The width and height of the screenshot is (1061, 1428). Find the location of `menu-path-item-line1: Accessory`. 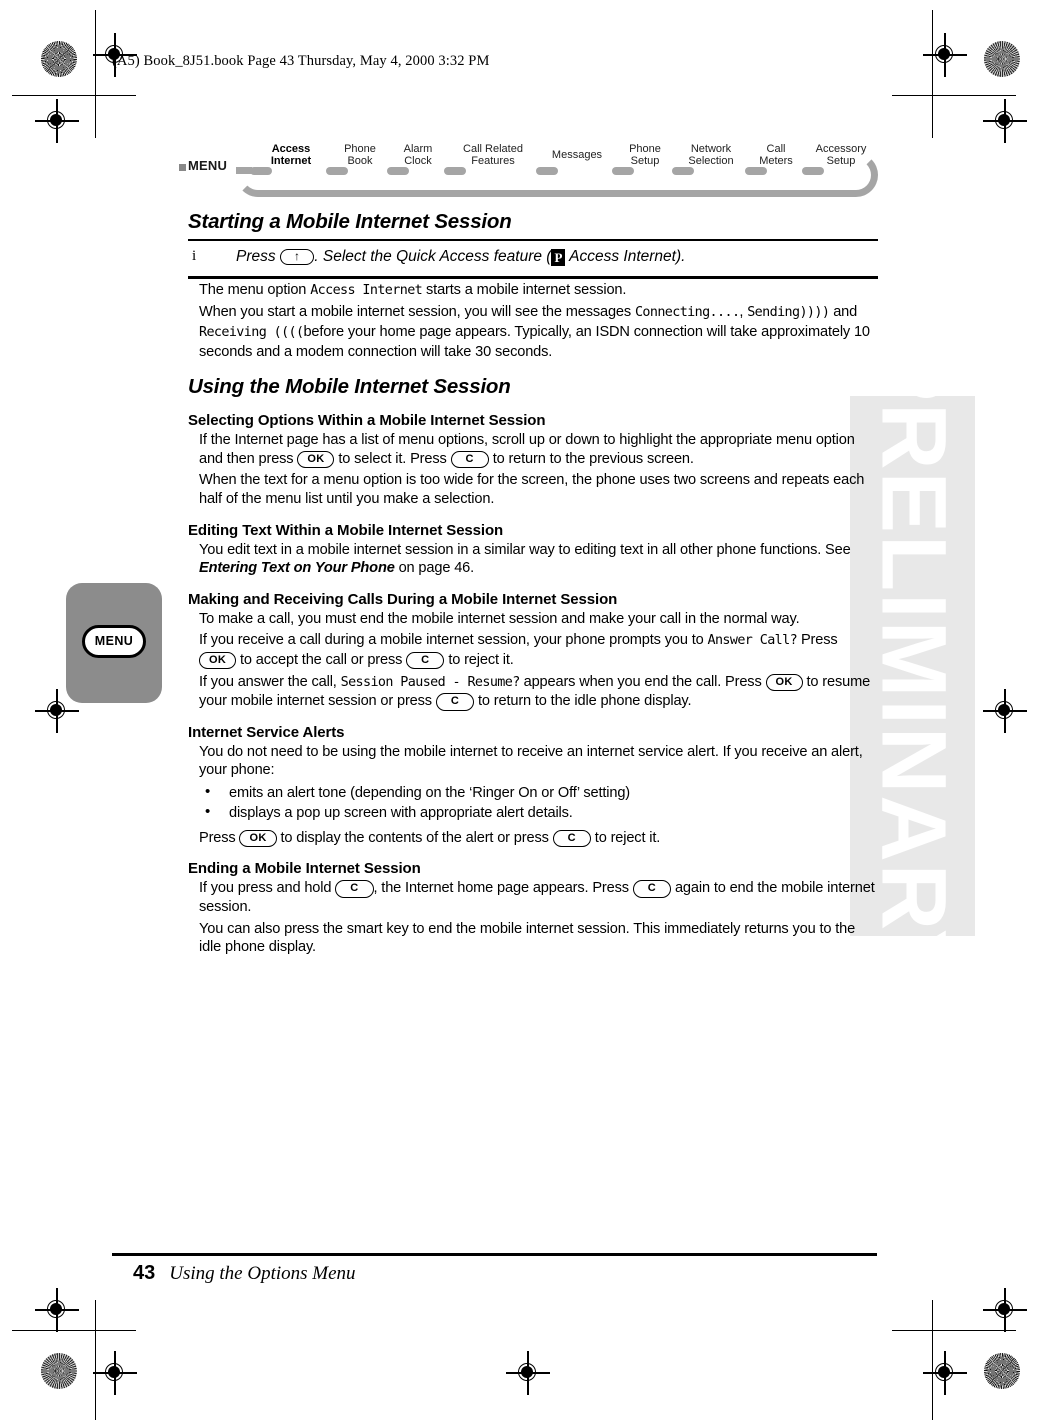

menu-path-item-line1: Accessory is located at coordinates (841, 149).